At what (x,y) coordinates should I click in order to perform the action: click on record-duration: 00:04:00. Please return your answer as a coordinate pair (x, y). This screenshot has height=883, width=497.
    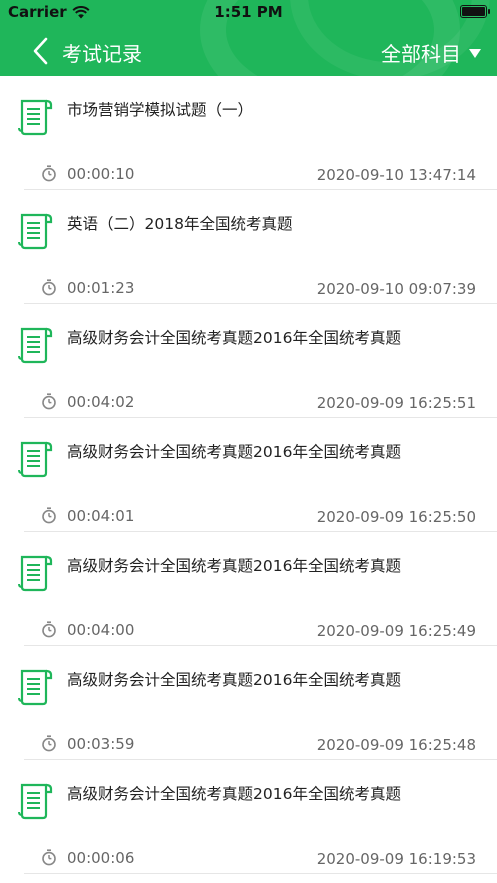
    Looking at the image, I should click on (101, 630).